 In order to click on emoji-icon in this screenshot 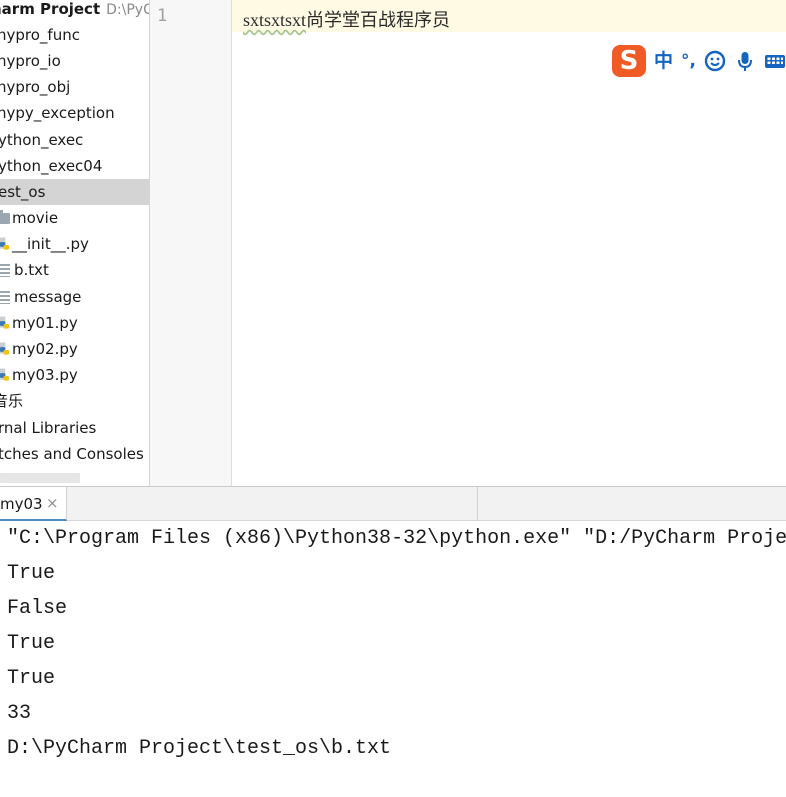, I will do `click(715, 61)`.